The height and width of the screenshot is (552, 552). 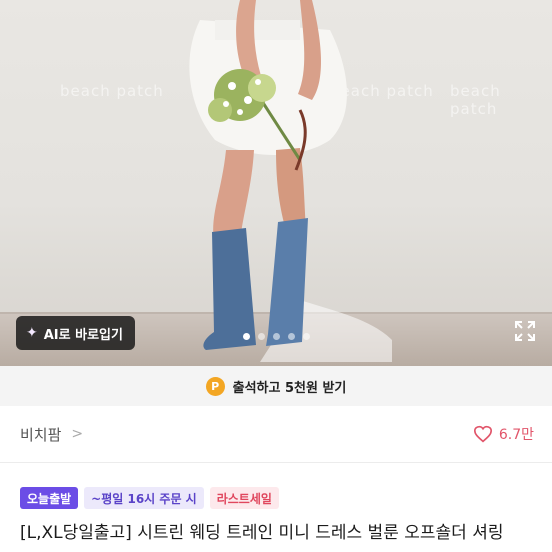 I want to click on badge-today-ship: 오늘출발, so click(x=49, y=498).